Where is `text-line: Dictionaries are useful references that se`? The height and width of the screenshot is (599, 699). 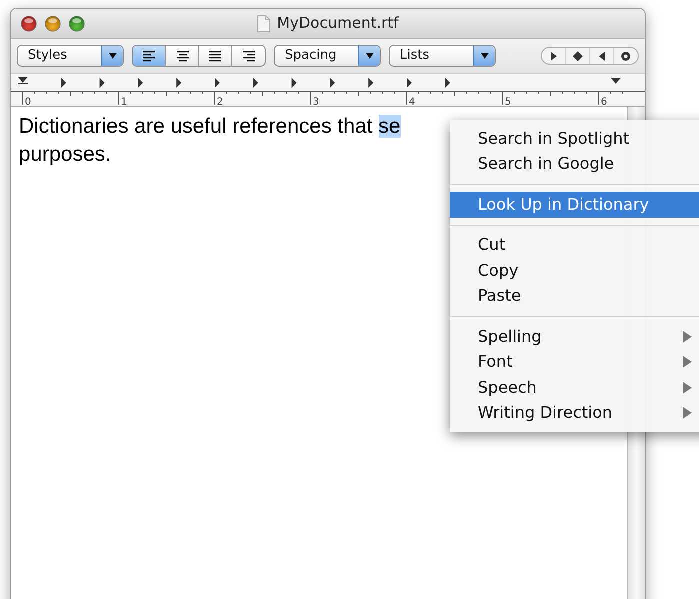
text-line: Dictionaries are useful references that se is located at coordinates (210, 127).